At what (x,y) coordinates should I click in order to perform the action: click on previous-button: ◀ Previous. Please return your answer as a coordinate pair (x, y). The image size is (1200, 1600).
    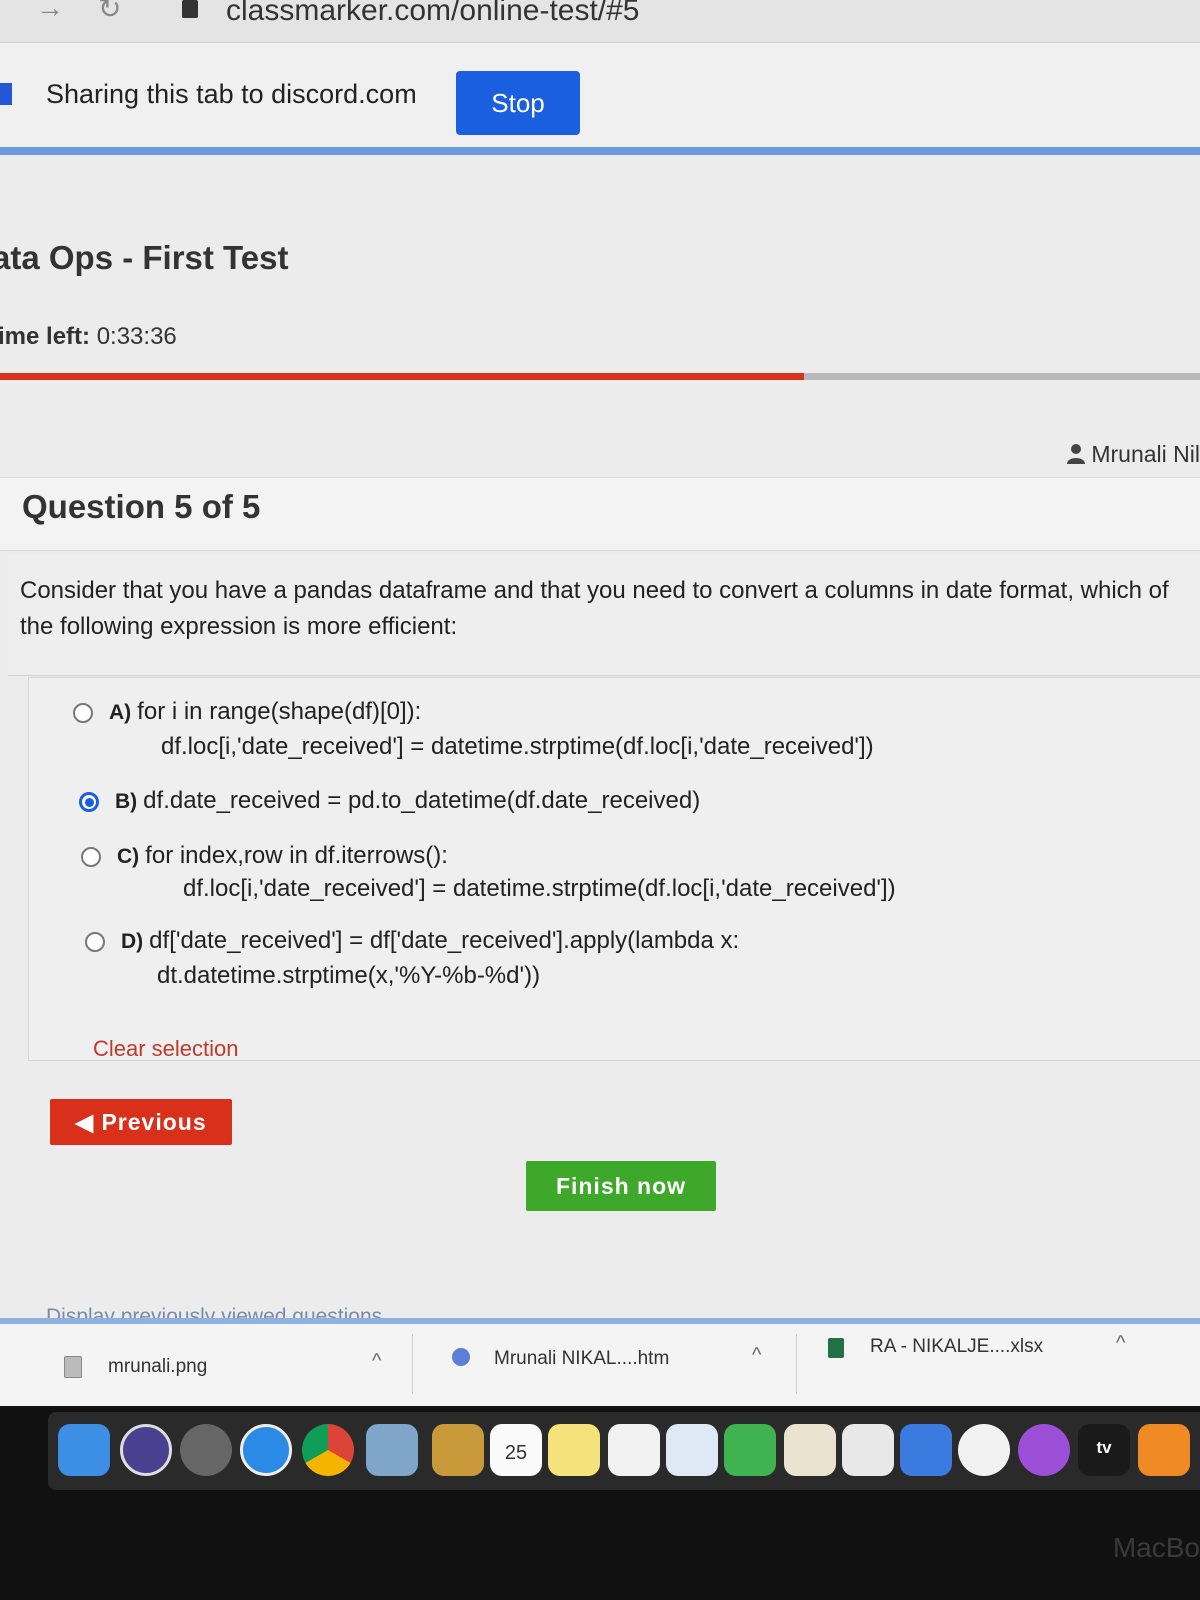
    Looking at the image, I should click on (141, 1122).